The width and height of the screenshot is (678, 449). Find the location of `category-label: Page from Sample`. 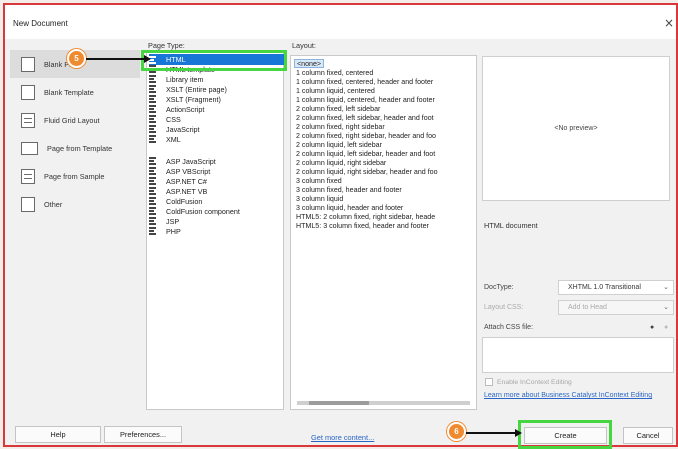

category-label: Page from Sample is located at coordinates (74, 176).